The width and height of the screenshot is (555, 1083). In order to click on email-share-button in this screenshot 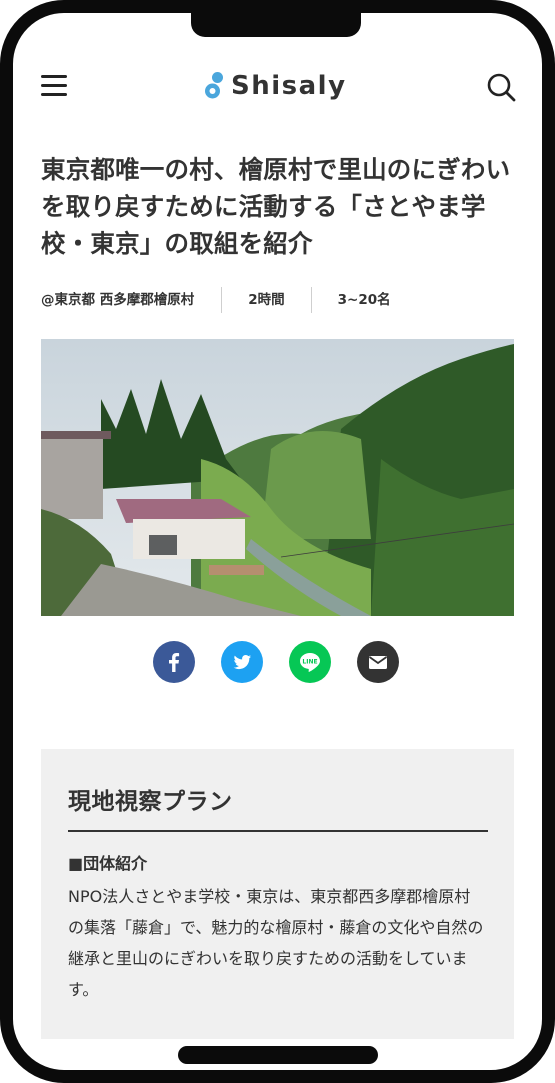, I will do `click(378, 662)`.